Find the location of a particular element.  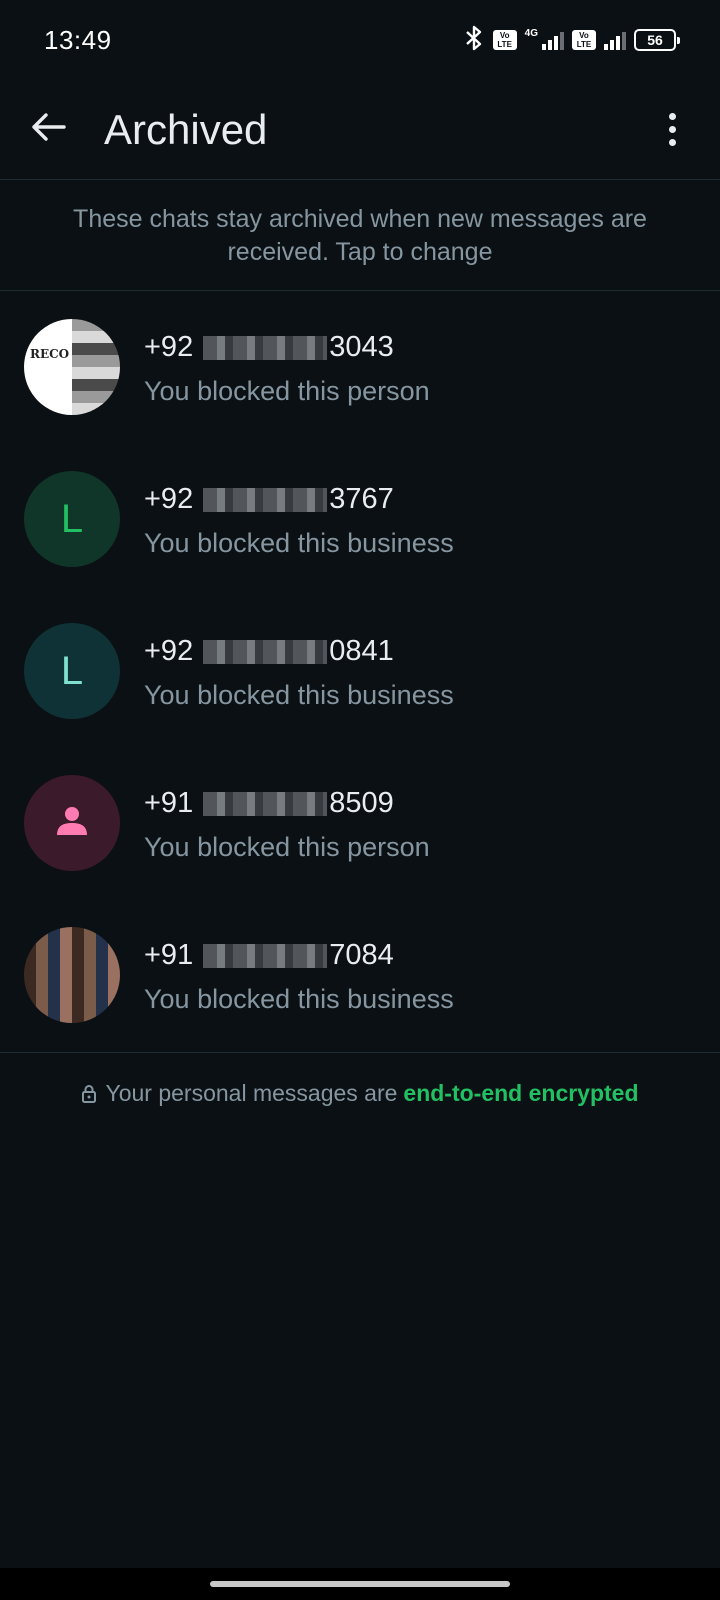

chat-name: +91 8509 is located at coordinates (287, 804).